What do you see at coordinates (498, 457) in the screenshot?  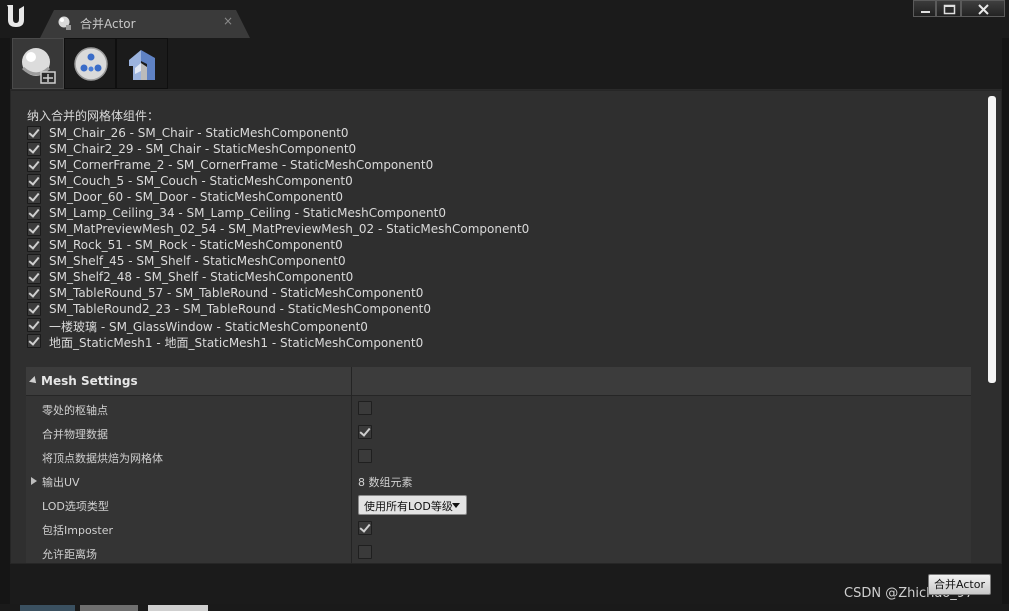 I see `property-row: 将顶点数据烘焙为网格体` at bounding box center [498, 457].